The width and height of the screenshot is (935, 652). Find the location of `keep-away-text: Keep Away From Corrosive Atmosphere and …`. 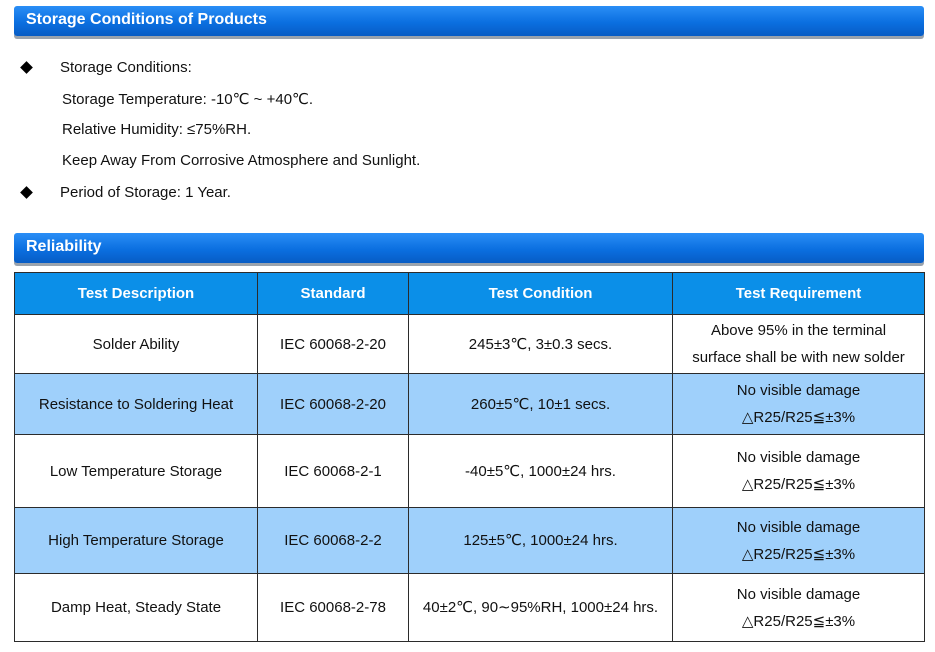

keep-away-text: Keep Away From Corrosive Atmosphere and … is located at coordinates (241, 160).